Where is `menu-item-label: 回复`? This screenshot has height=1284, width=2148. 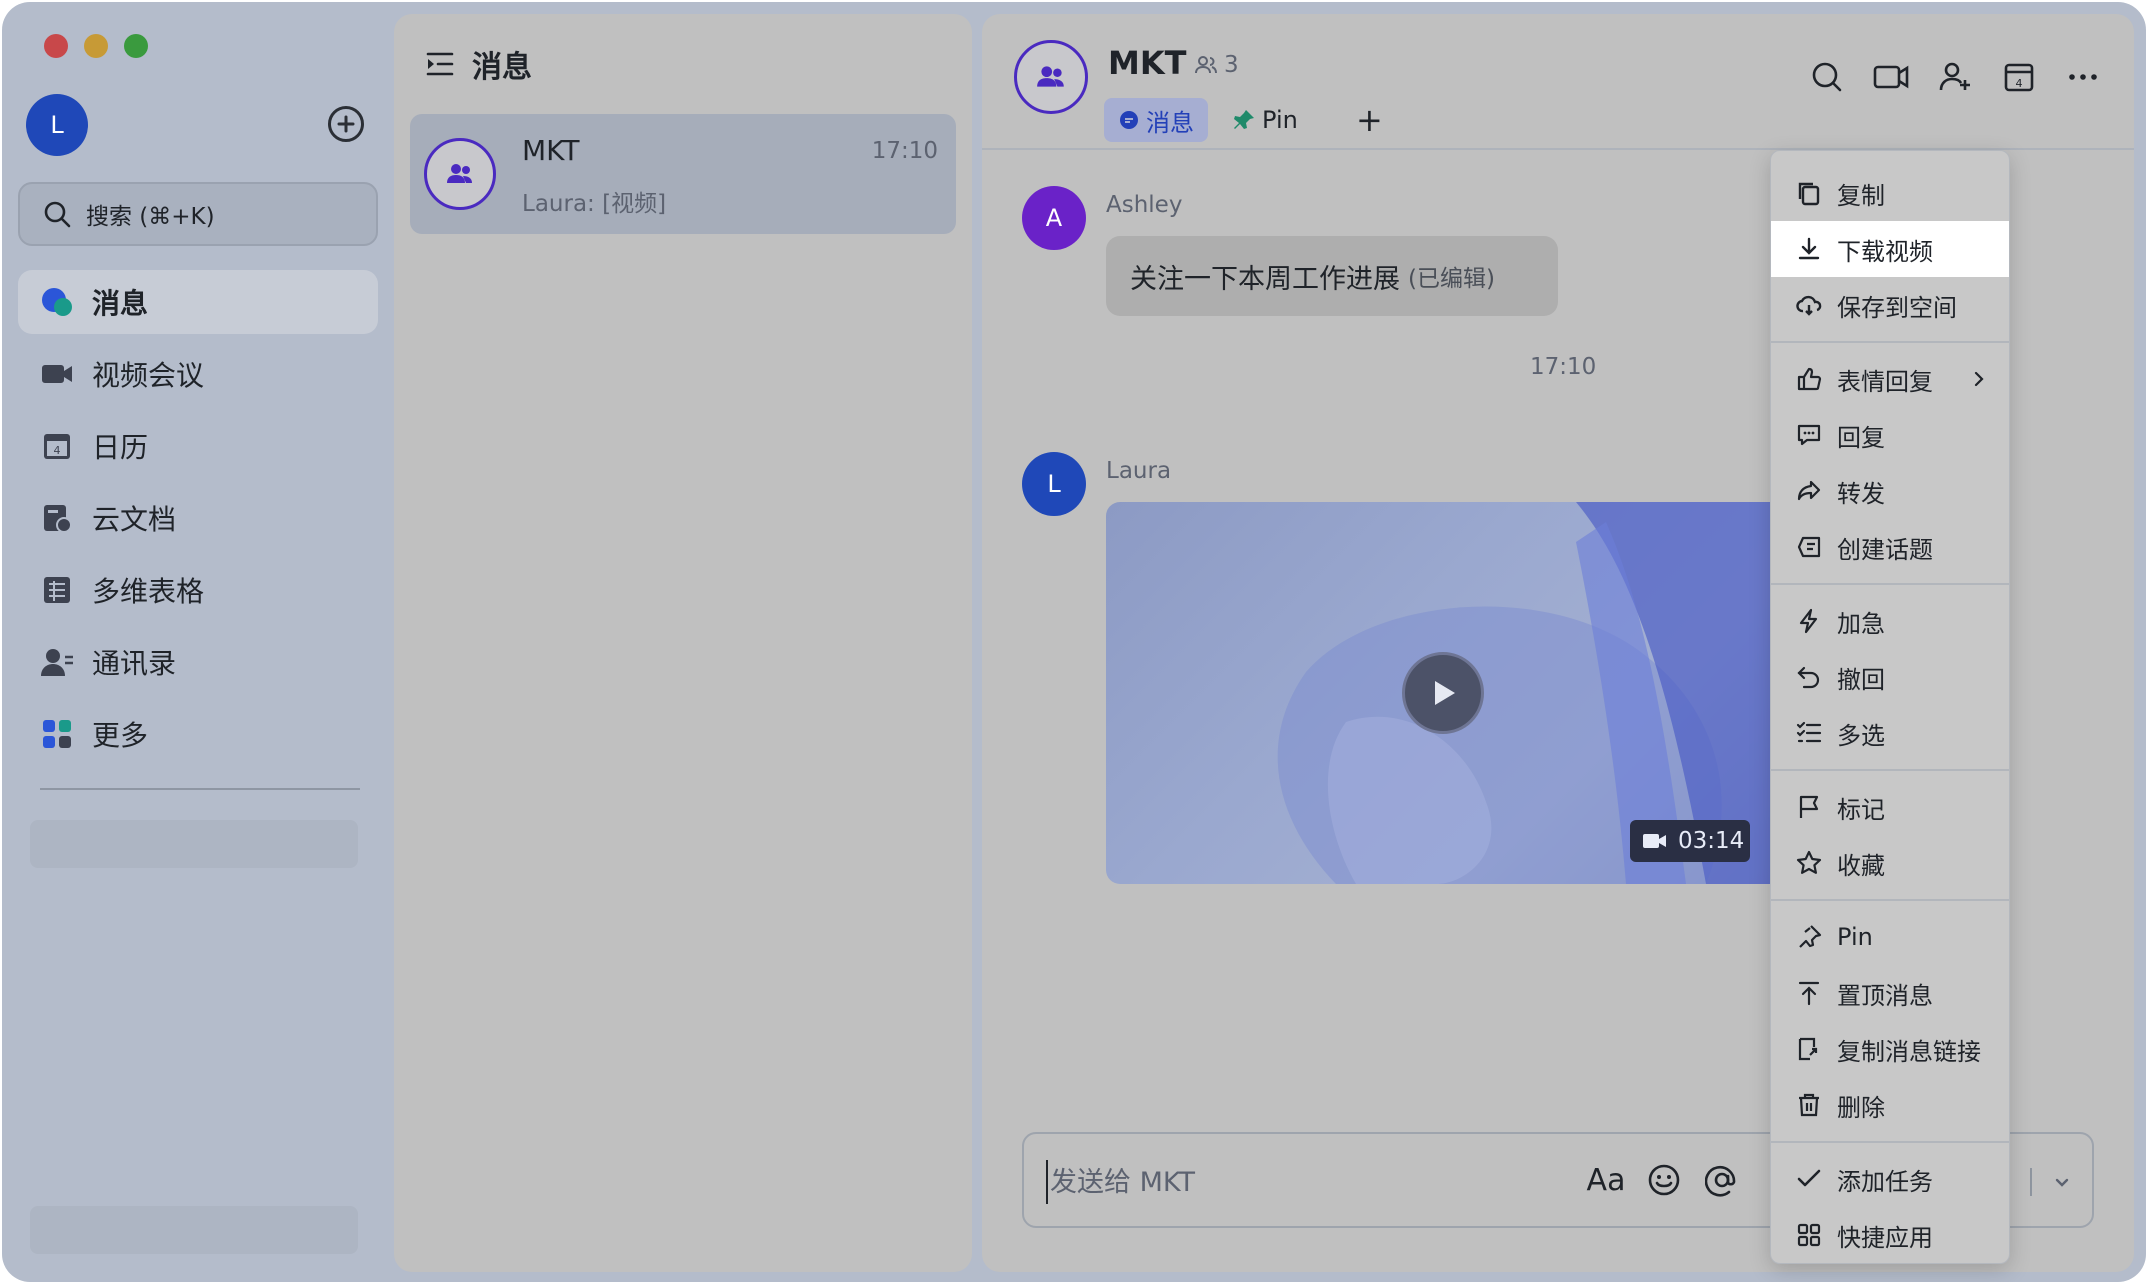
menu-item-label: 回复 is located at coordinates (1861, 437).